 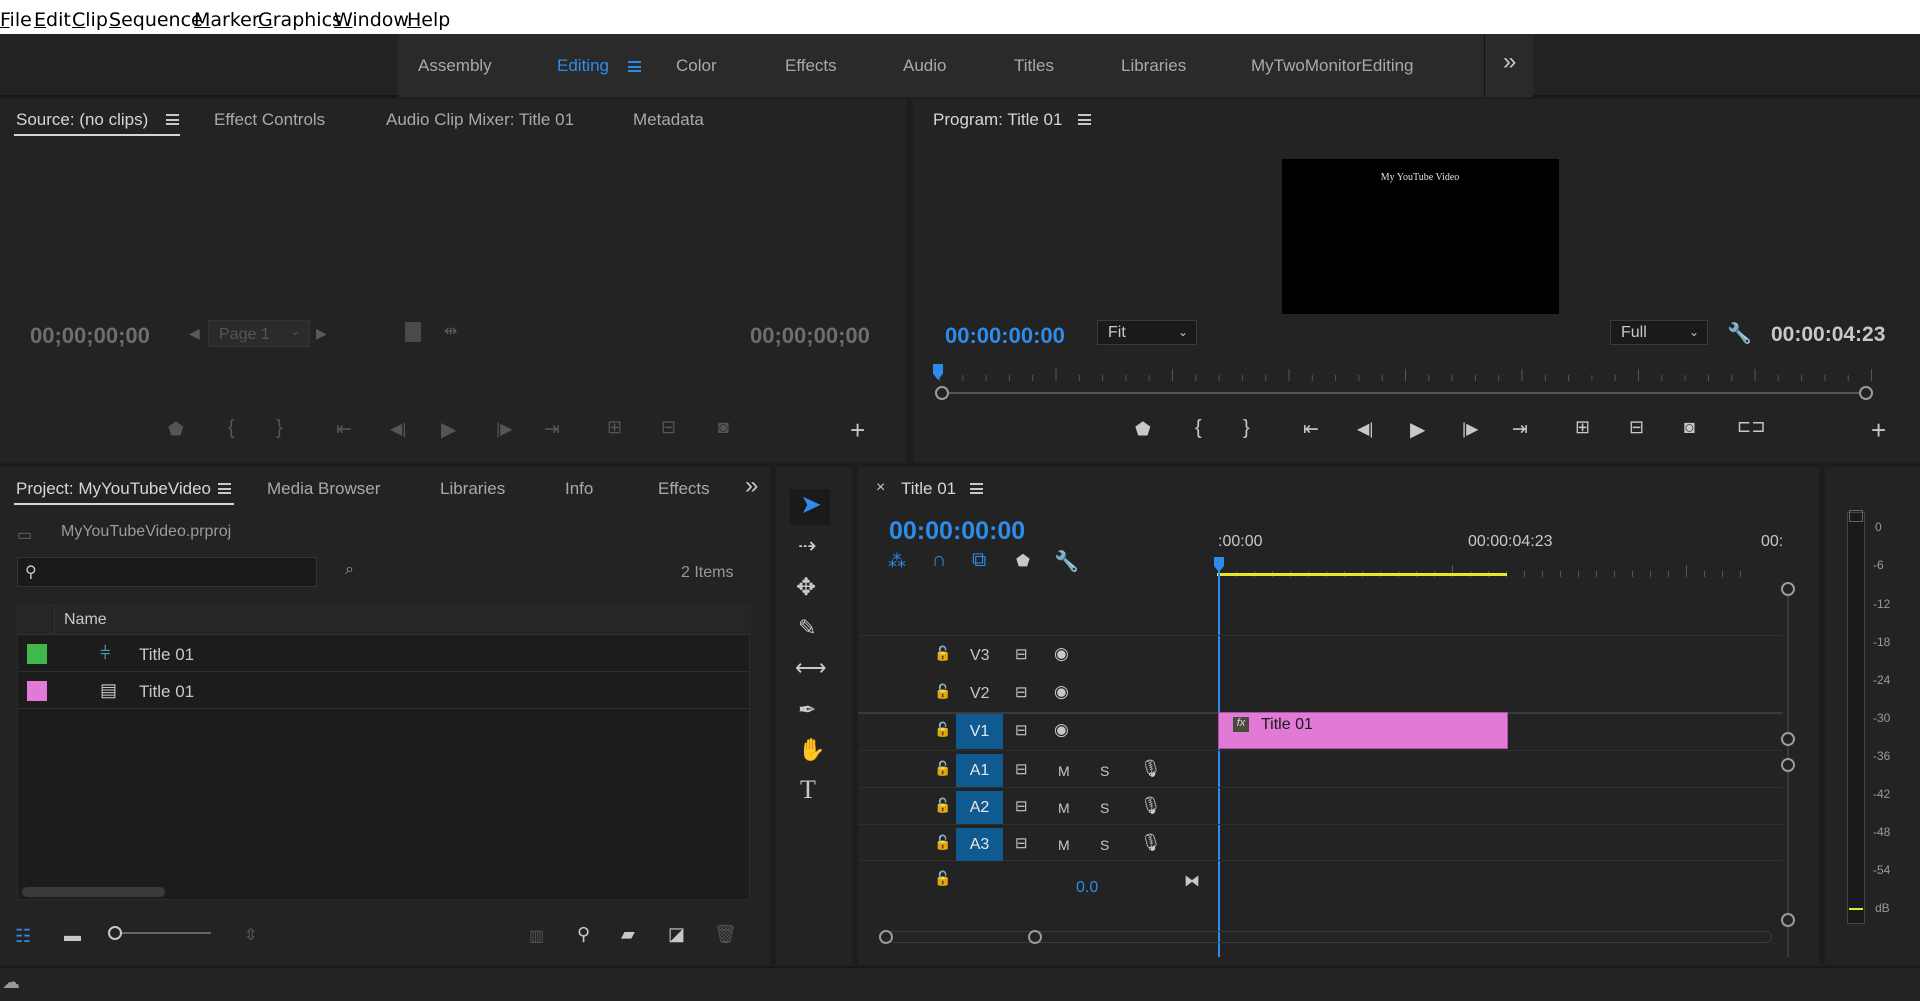 What do you see at coordinates (156, 20) in the screenshot?
I see `menu-sequence: Sequence` at bounding box center [156, 20].